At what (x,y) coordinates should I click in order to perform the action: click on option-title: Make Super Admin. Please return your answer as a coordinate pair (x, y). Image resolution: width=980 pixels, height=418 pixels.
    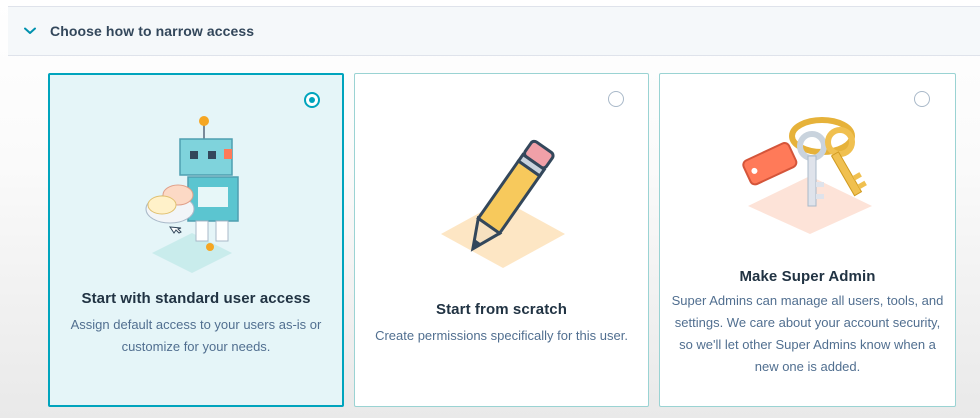
    Looking at the image, I should click on (807, 276).